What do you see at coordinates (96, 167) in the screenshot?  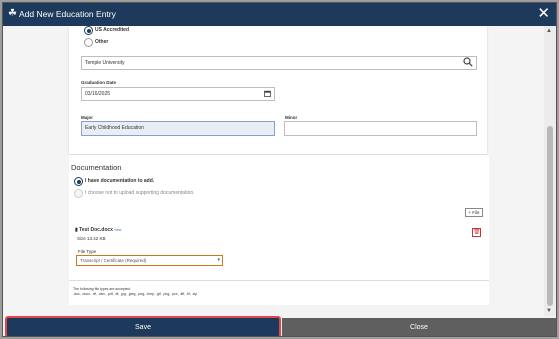 I see `documentation-title: Documentation` at bounding box center [96, 167].